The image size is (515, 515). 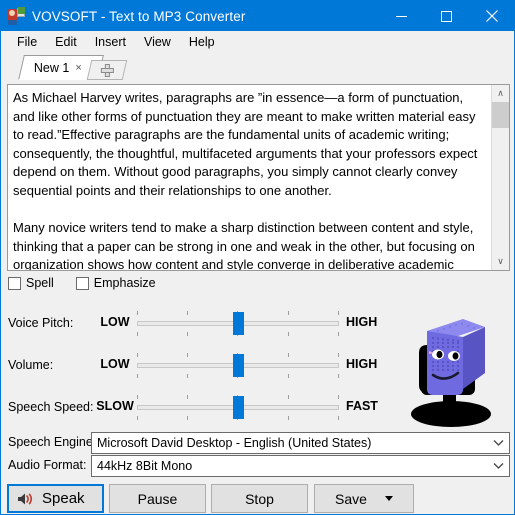 What do you see at coordinates (124, 283) in the screenshot?
I see `emphasize-checkbox-label: Emphasize` at bounding box center [124, 283].